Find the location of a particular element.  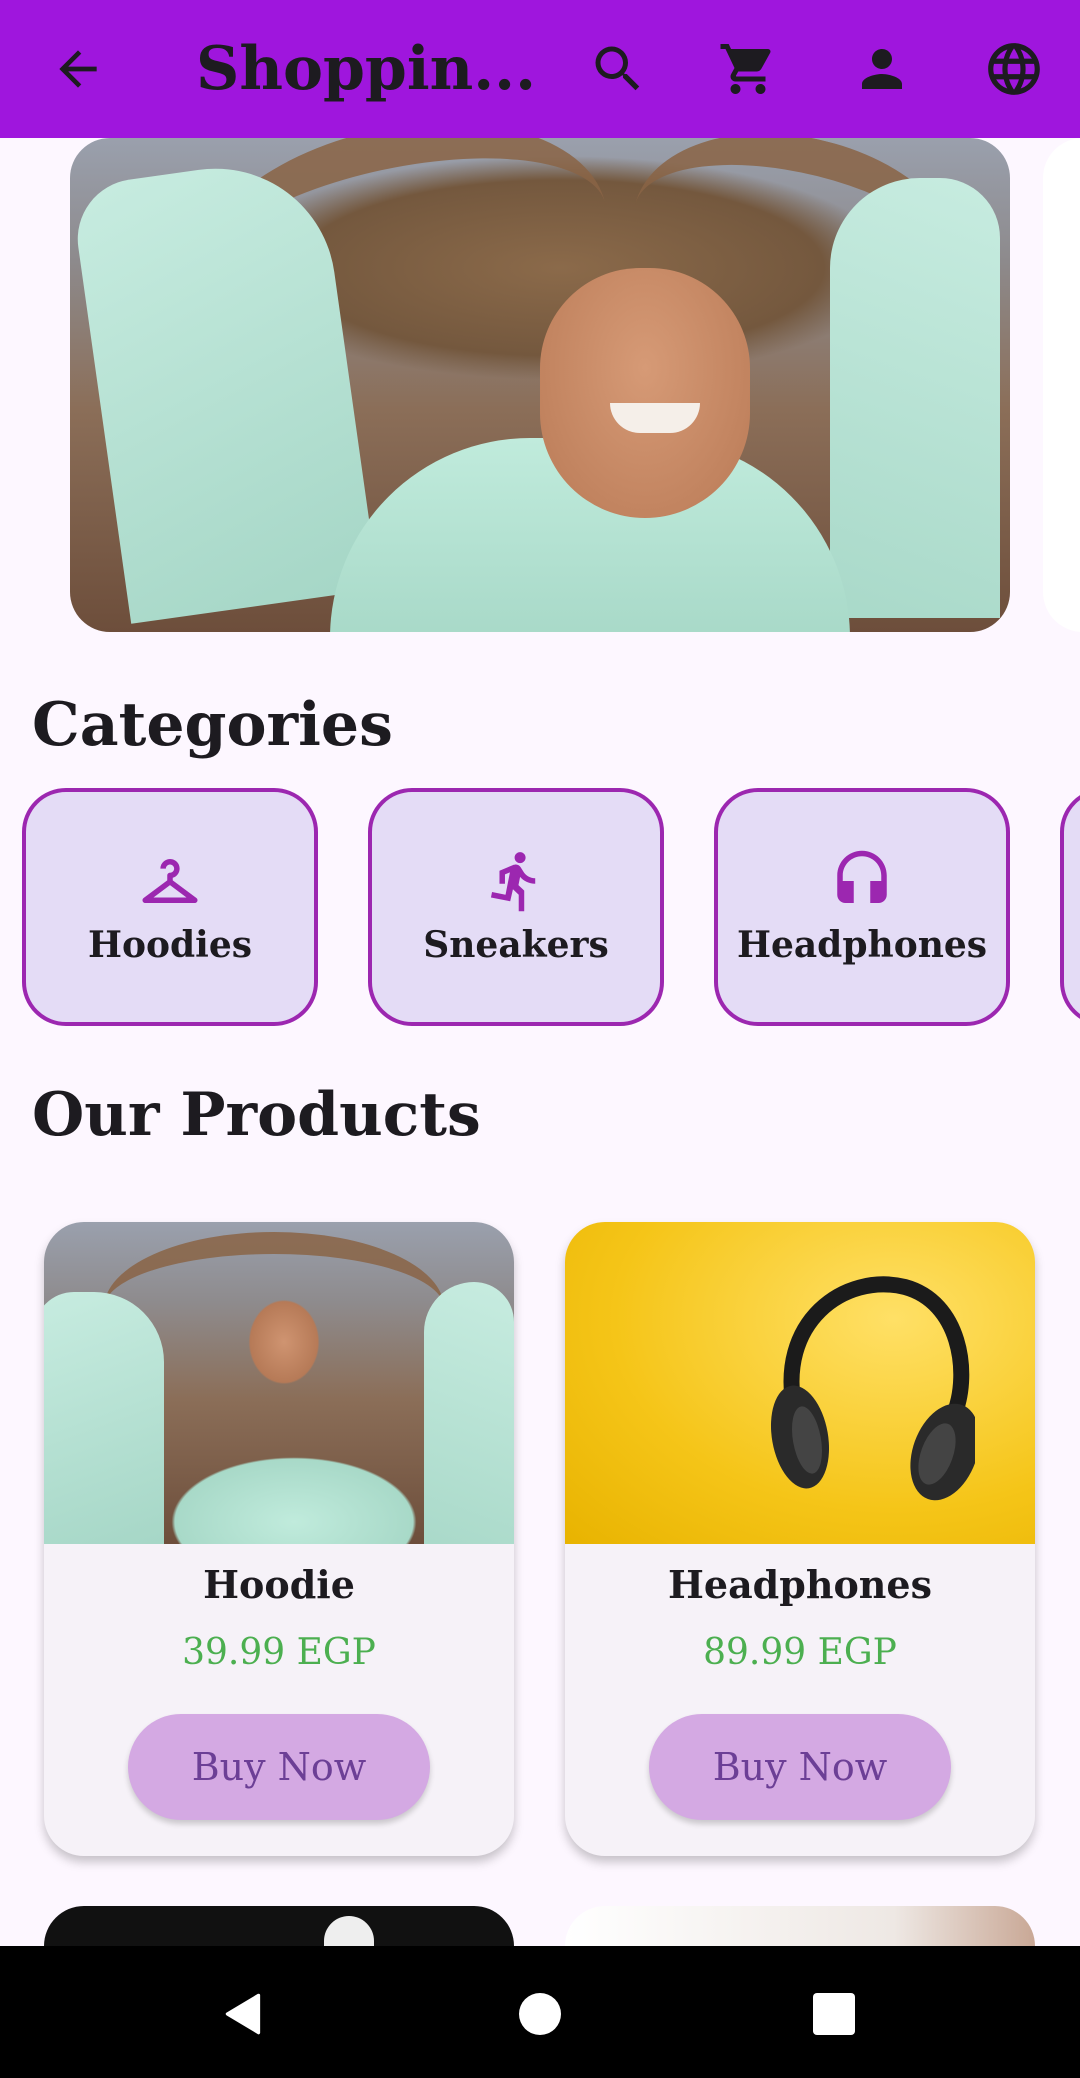

headphones-icon is located at coordinates (862, 876).